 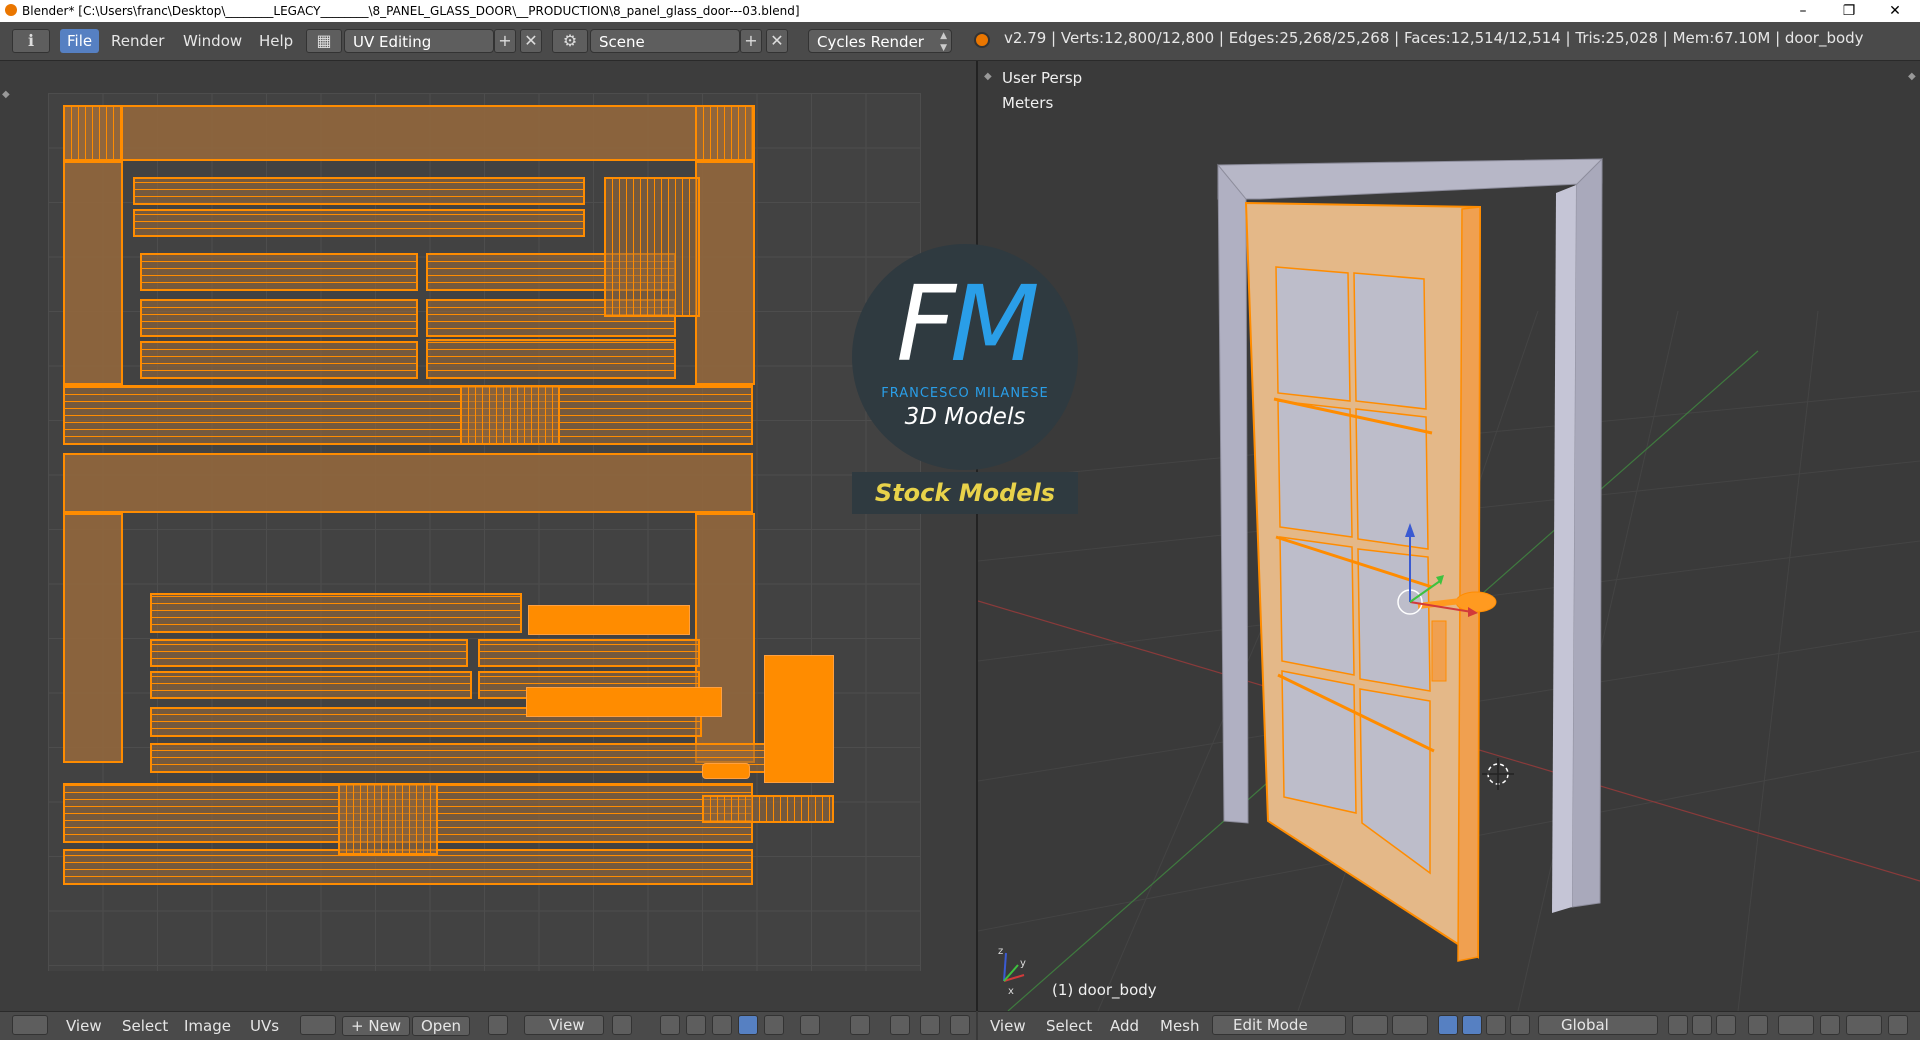 What do you see at coordinates (1069, 1026) in the screenshot?
I see `3d-menu-select: Select` at bounding box center [1069, 1026].